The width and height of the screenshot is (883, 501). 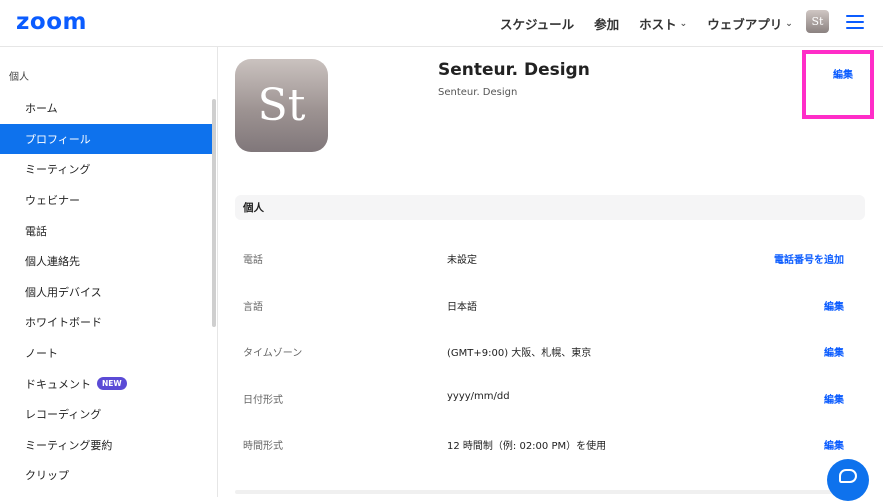 I want to click on sidebar-item-label: ウェビナー, so click(x=52, y=201).